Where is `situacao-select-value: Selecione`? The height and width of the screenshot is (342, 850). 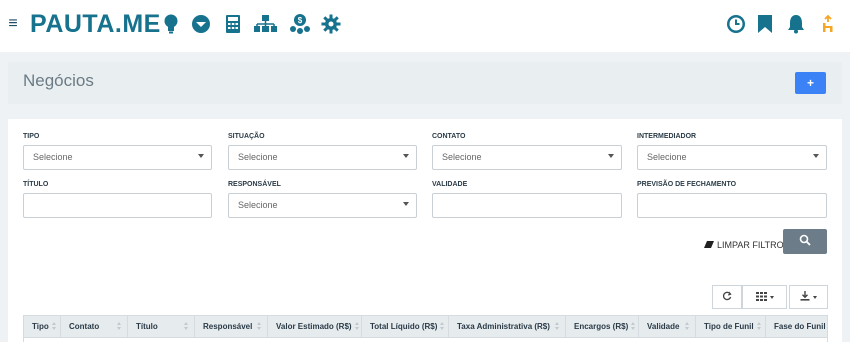
situacao-select-value: Selecione is located at coordinates (258, 157).